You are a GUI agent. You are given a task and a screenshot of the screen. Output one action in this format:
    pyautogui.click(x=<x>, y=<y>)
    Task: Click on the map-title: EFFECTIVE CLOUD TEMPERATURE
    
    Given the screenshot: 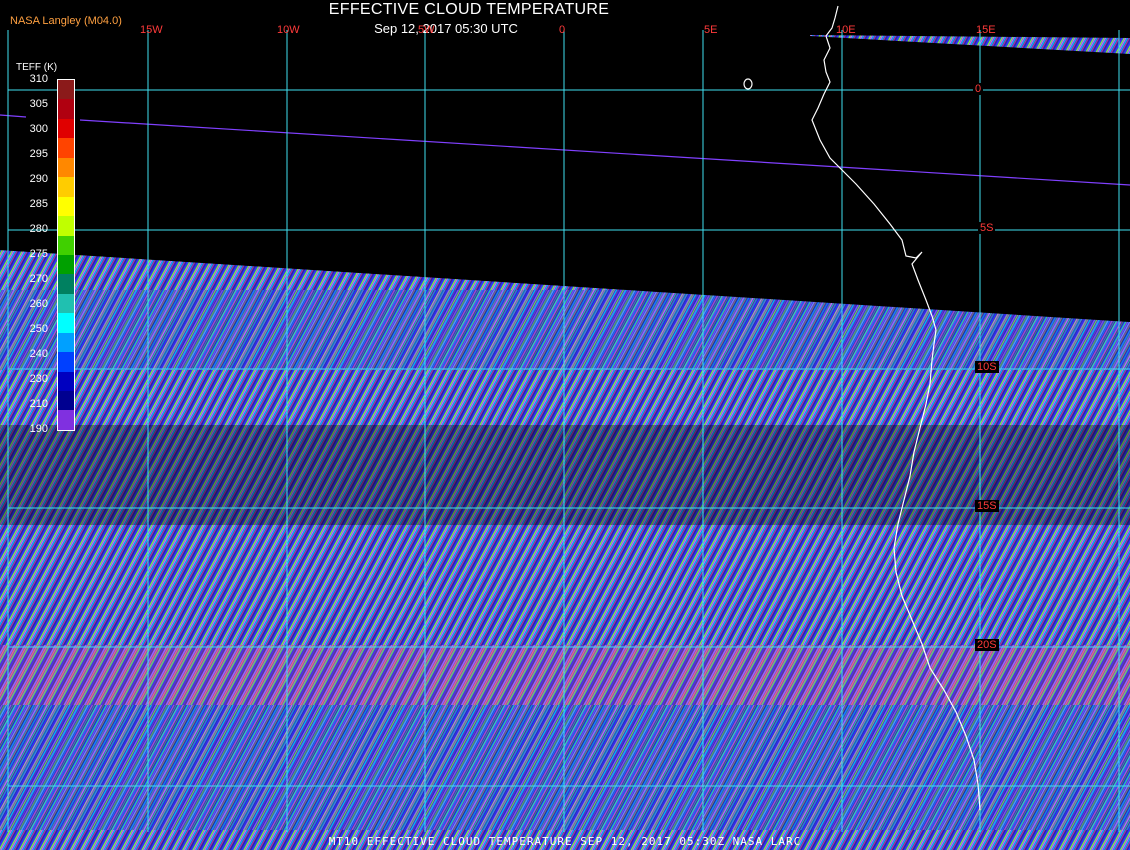 What is the action you would take?
    pyautogui.click(x=469, y=9)
    